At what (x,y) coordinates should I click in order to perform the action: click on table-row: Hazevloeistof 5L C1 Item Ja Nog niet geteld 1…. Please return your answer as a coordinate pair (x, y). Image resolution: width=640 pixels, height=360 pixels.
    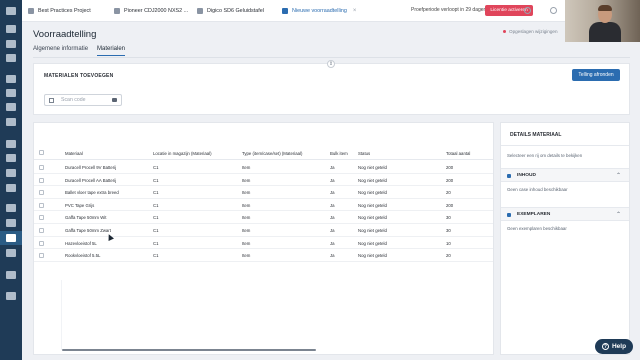
    Looking at the image, I should click on (263, 243).